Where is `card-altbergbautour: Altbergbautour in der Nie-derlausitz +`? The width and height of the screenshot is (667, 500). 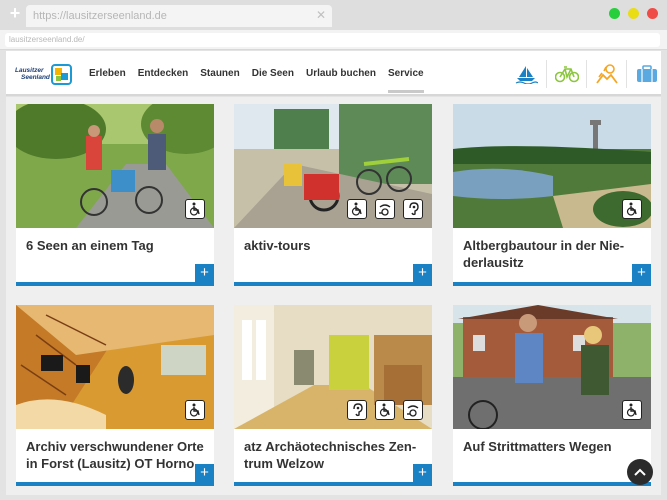
card-altbergbautour: Altbergbautour in der Nie-derlausitz + is located at coordinates (552, 195).